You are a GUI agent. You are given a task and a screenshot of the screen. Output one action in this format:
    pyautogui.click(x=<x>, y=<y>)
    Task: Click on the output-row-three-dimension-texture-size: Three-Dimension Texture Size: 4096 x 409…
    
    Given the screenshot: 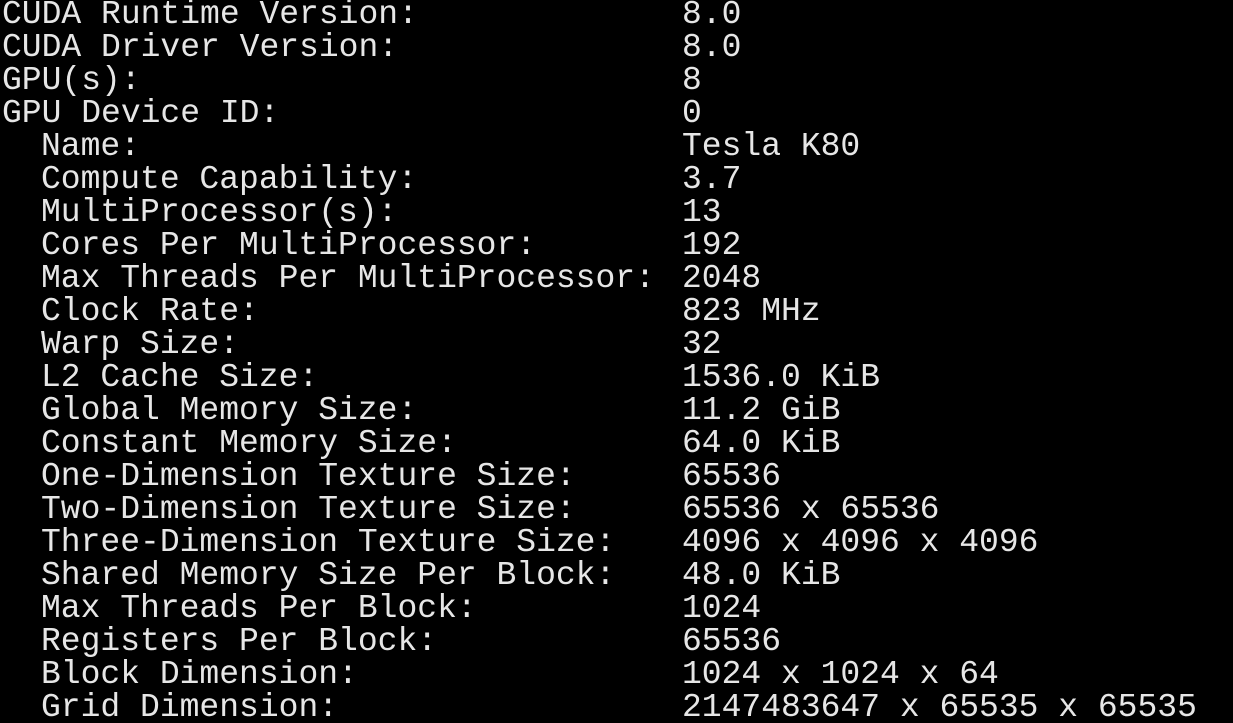 What is the action you would take?
    pyautogui.click(x=616, y=542)
    